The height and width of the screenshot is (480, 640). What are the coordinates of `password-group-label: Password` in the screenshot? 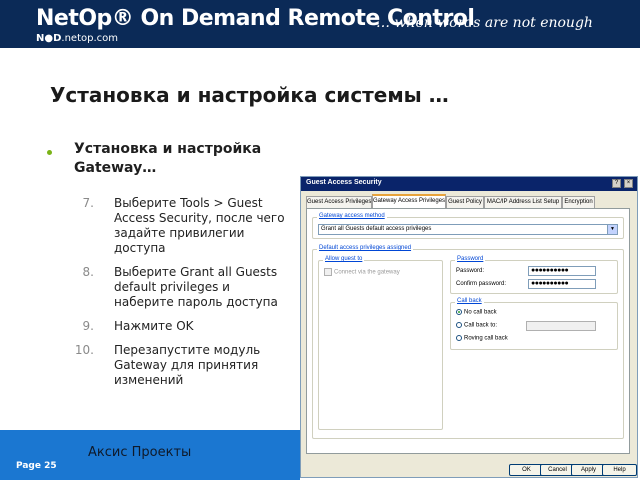 It's located at (470, 259).